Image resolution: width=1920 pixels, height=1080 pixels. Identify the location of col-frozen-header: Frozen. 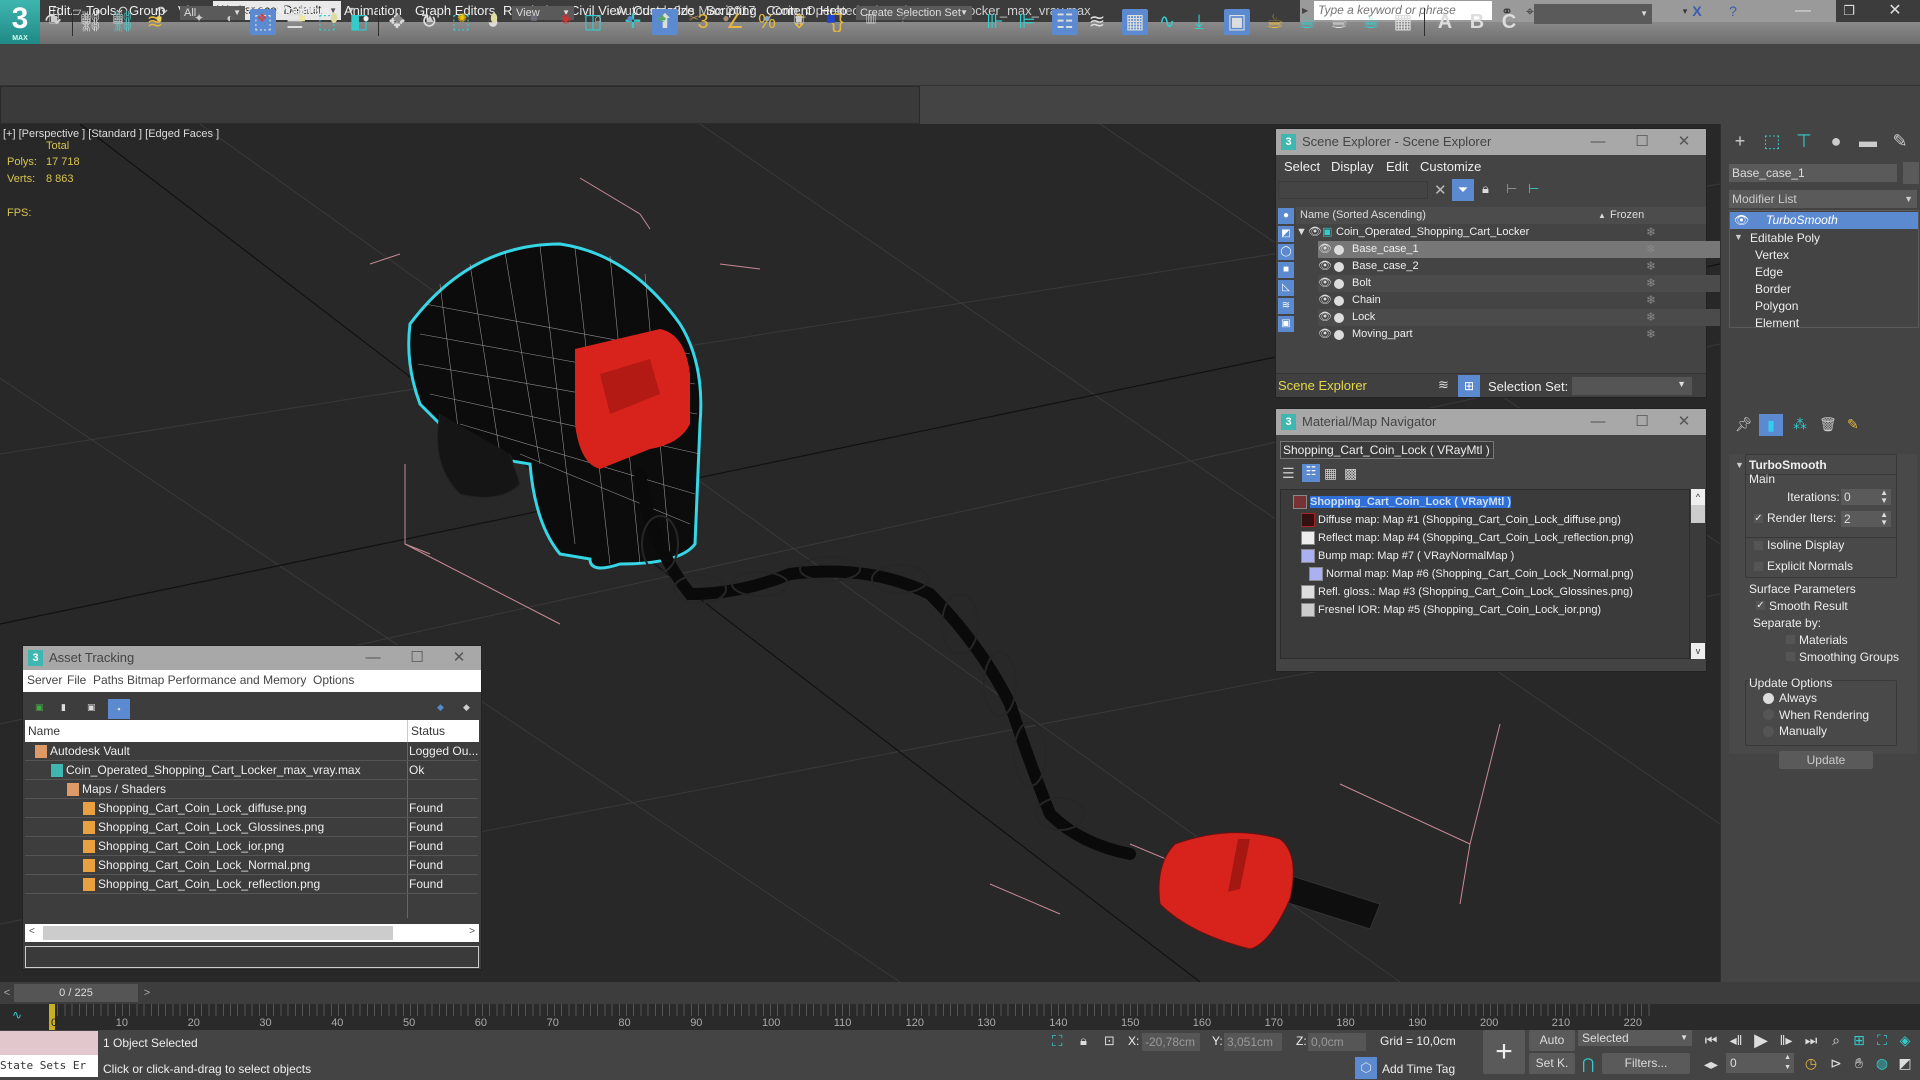
(1627, 215).